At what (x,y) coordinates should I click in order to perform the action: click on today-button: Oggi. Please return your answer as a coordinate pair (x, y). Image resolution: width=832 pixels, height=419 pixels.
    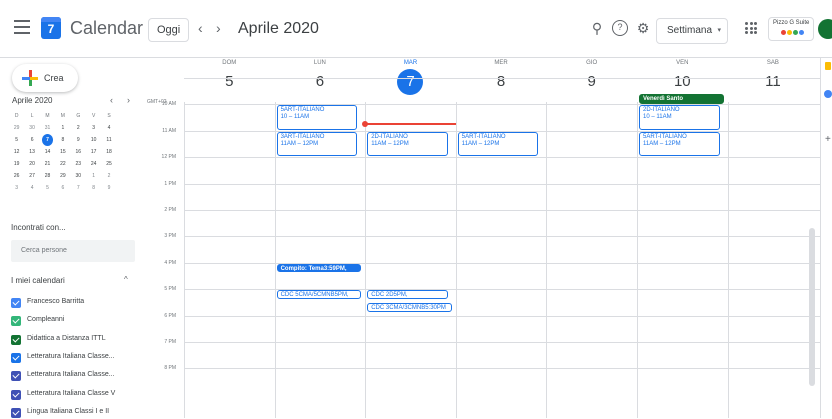
    Looking at the image, I should click on (169, 30).